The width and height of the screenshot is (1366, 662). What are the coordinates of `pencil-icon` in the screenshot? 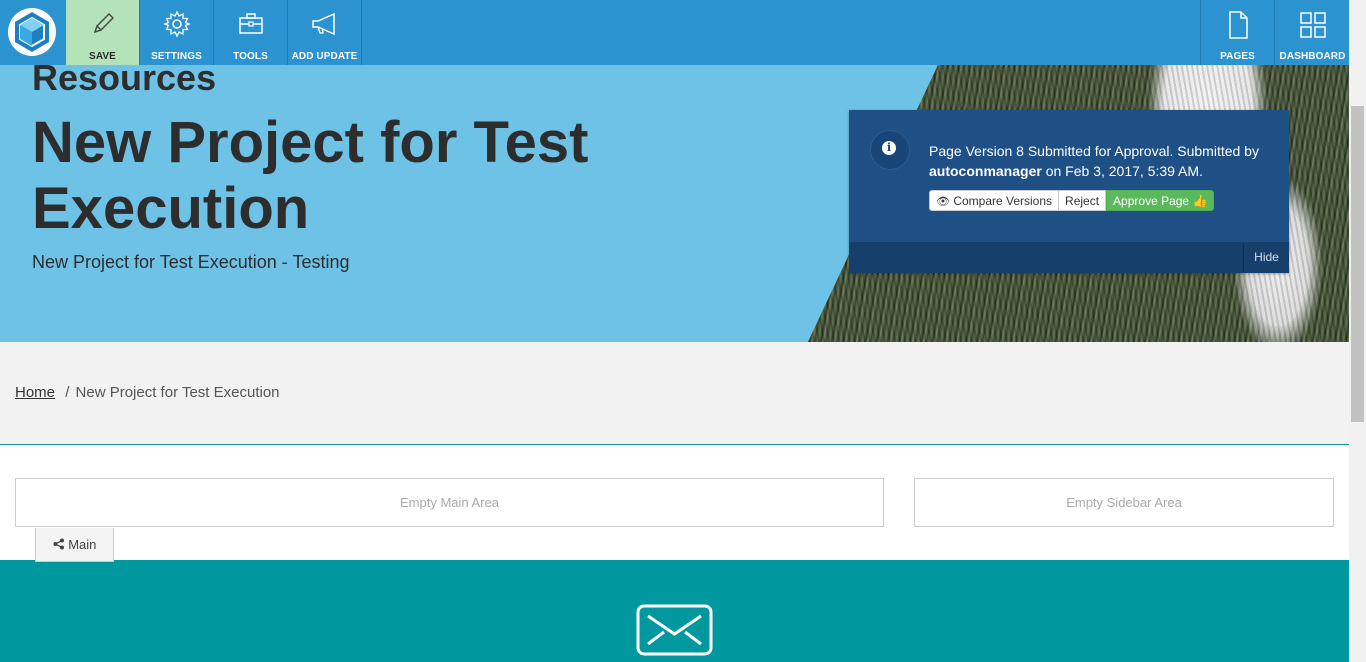 It's located at (103, 23).